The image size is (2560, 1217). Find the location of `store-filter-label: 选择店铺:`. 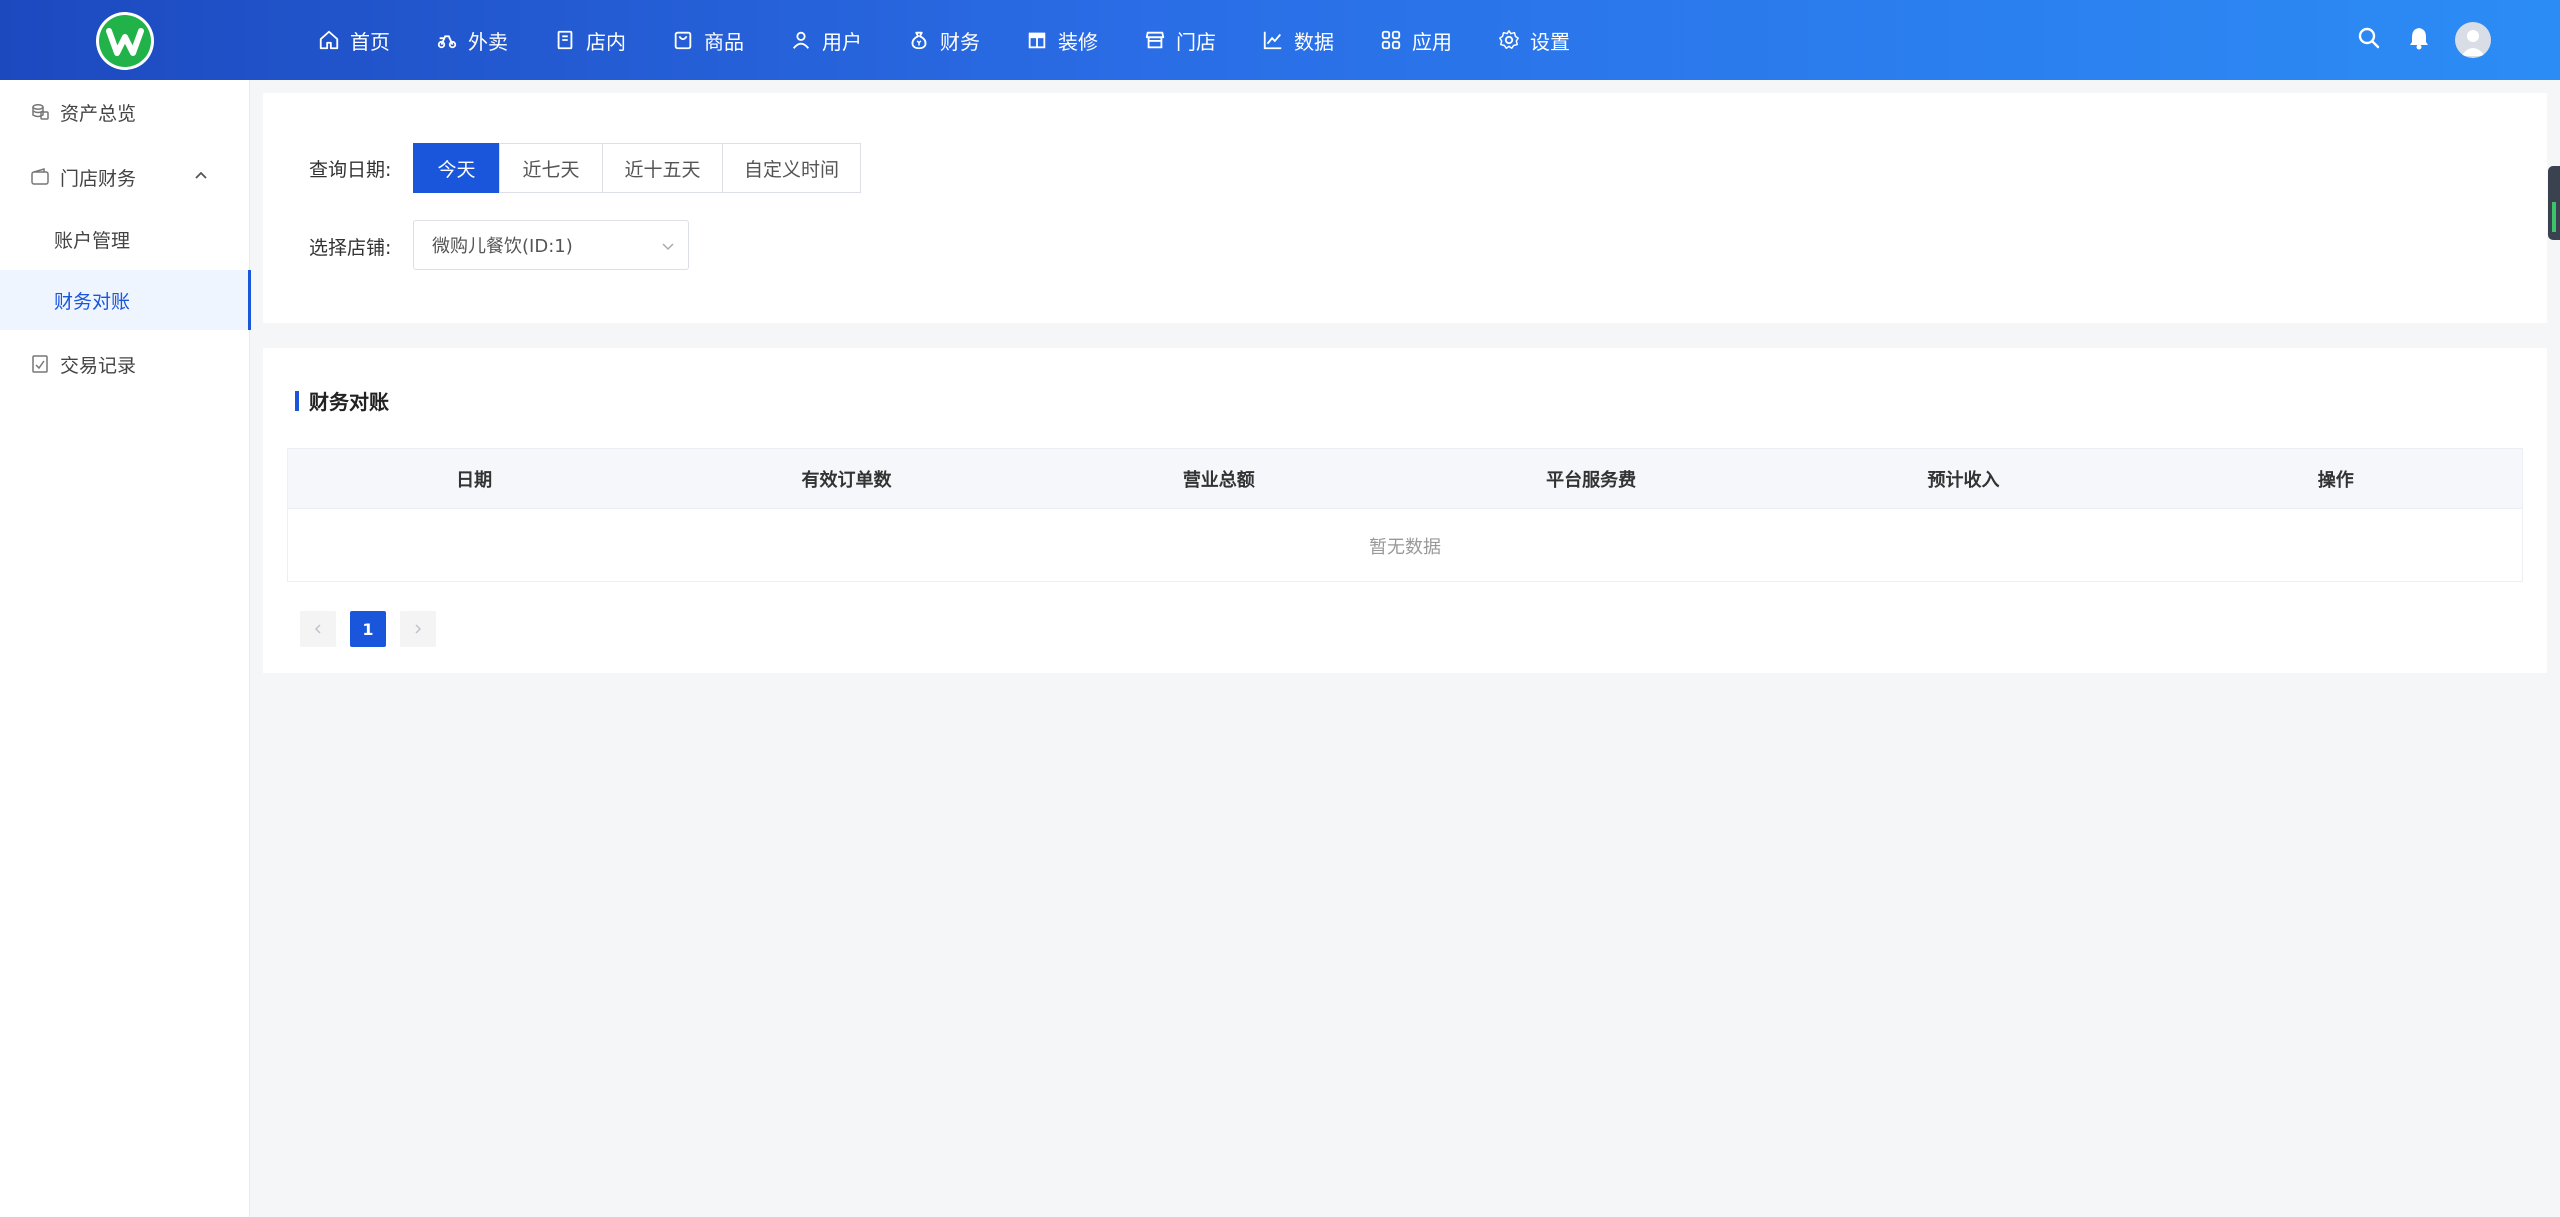

store-filter-label: 选择店铺: is located at coordinates (350, 248).